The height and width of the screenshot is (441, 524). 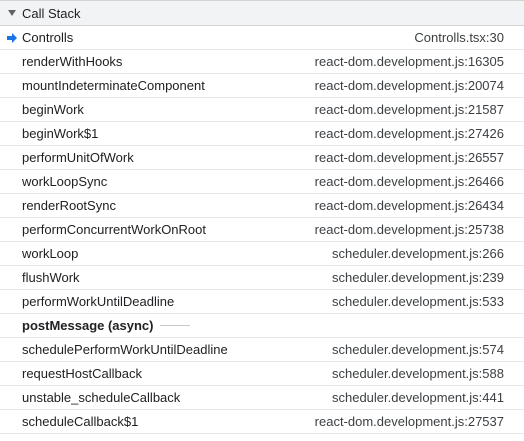 I want to click on source-location-link: react-dom.development.js:26466, so click(x=409, y=181).